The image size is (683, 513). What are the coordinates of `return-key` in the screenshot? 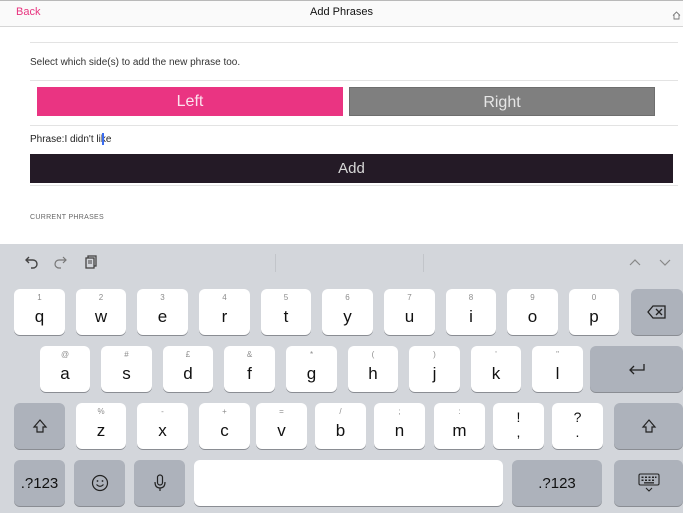 It's located at (636, 369).